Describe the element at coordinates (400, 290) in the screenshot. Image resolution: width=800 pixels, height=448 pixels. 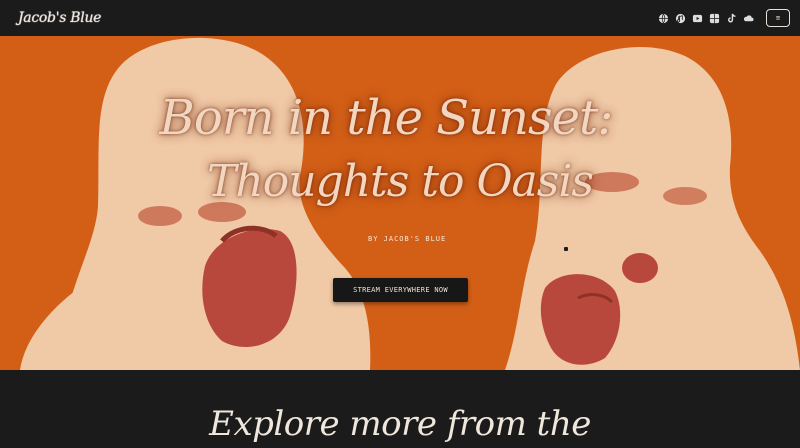
I see `stream-now-button: STREAM EVERYWHERE NOW` at that location.